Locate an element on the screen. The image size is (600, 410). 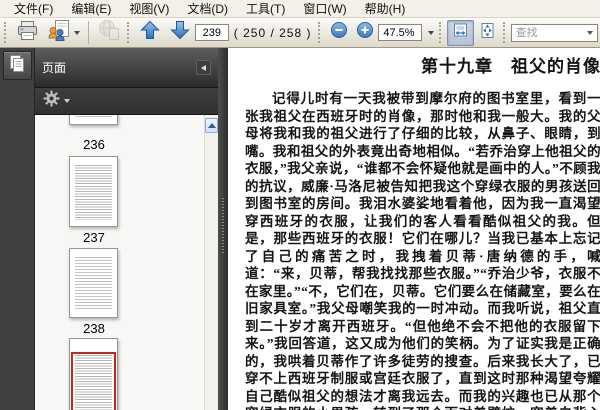
collapse-arrow-icon is located at coordinates (203, 67).